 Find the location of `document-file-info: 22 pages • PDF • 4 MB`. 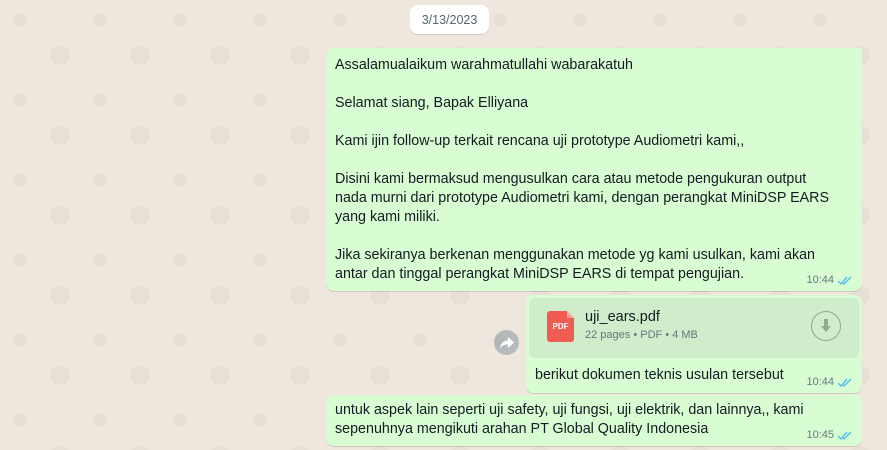

document-file-info: 22 pages • PDF • 4 MB is located at coordinates (641, 335).